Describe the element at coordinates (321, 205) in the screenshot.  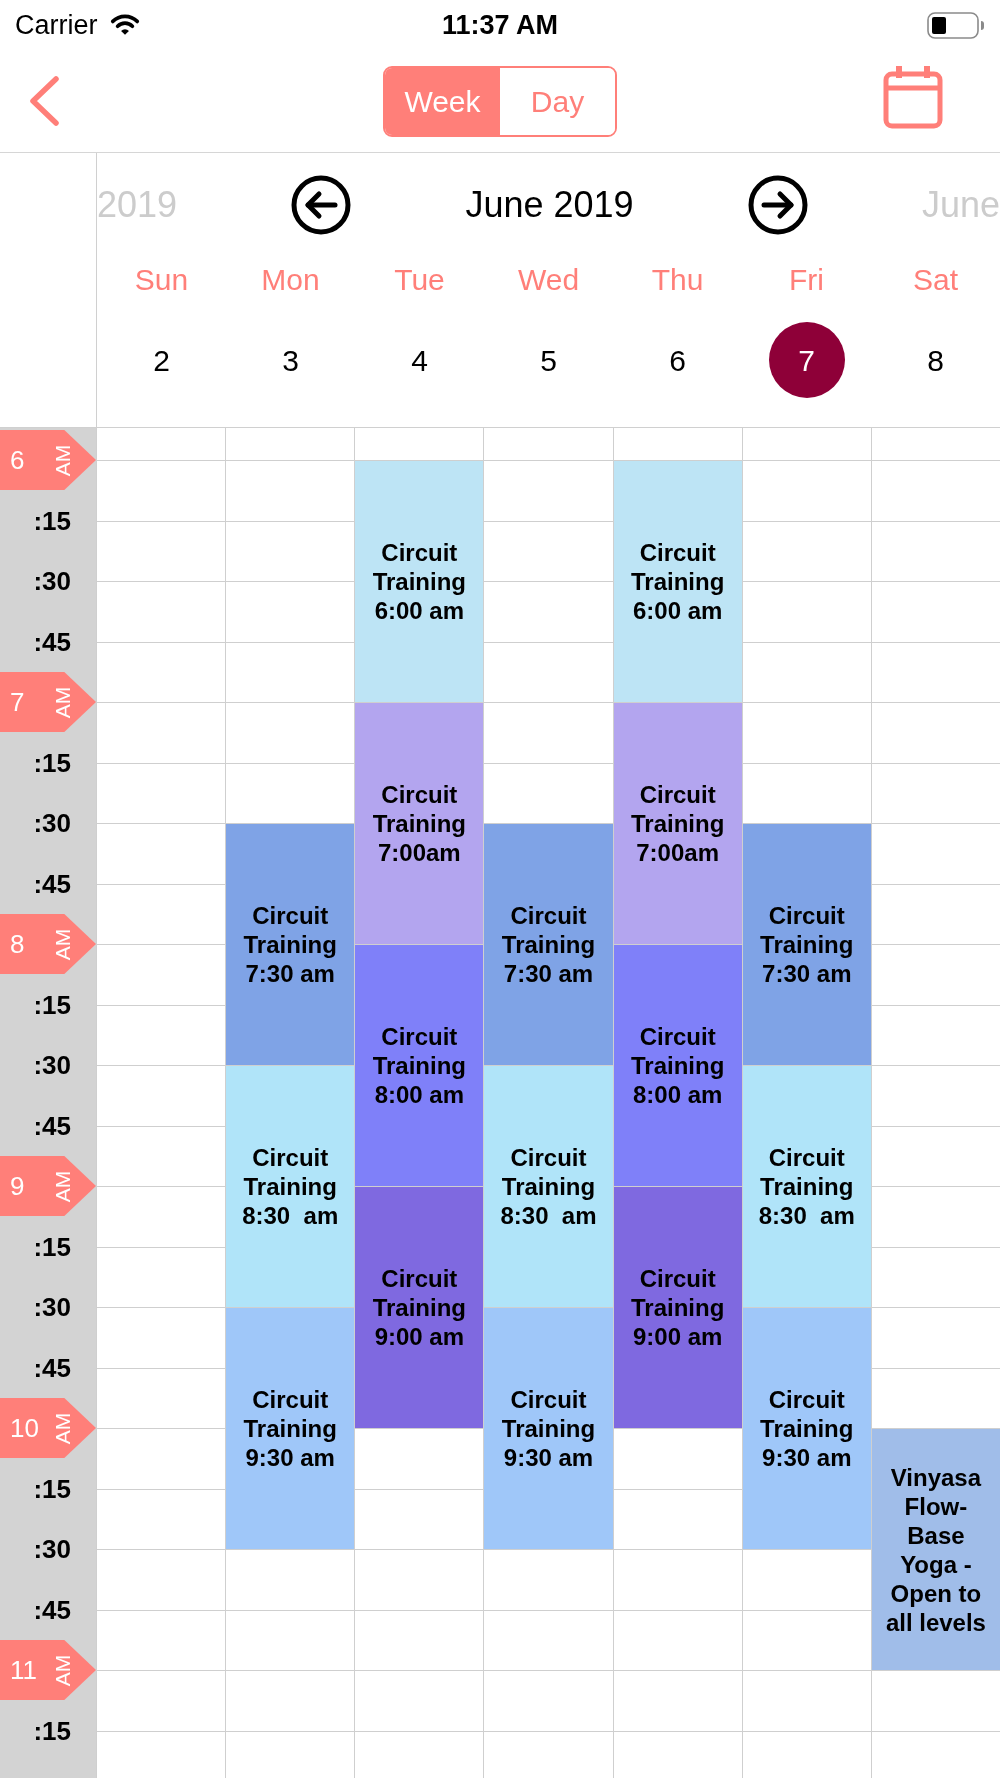
I see `arrow-left-circle-icon` at that location.